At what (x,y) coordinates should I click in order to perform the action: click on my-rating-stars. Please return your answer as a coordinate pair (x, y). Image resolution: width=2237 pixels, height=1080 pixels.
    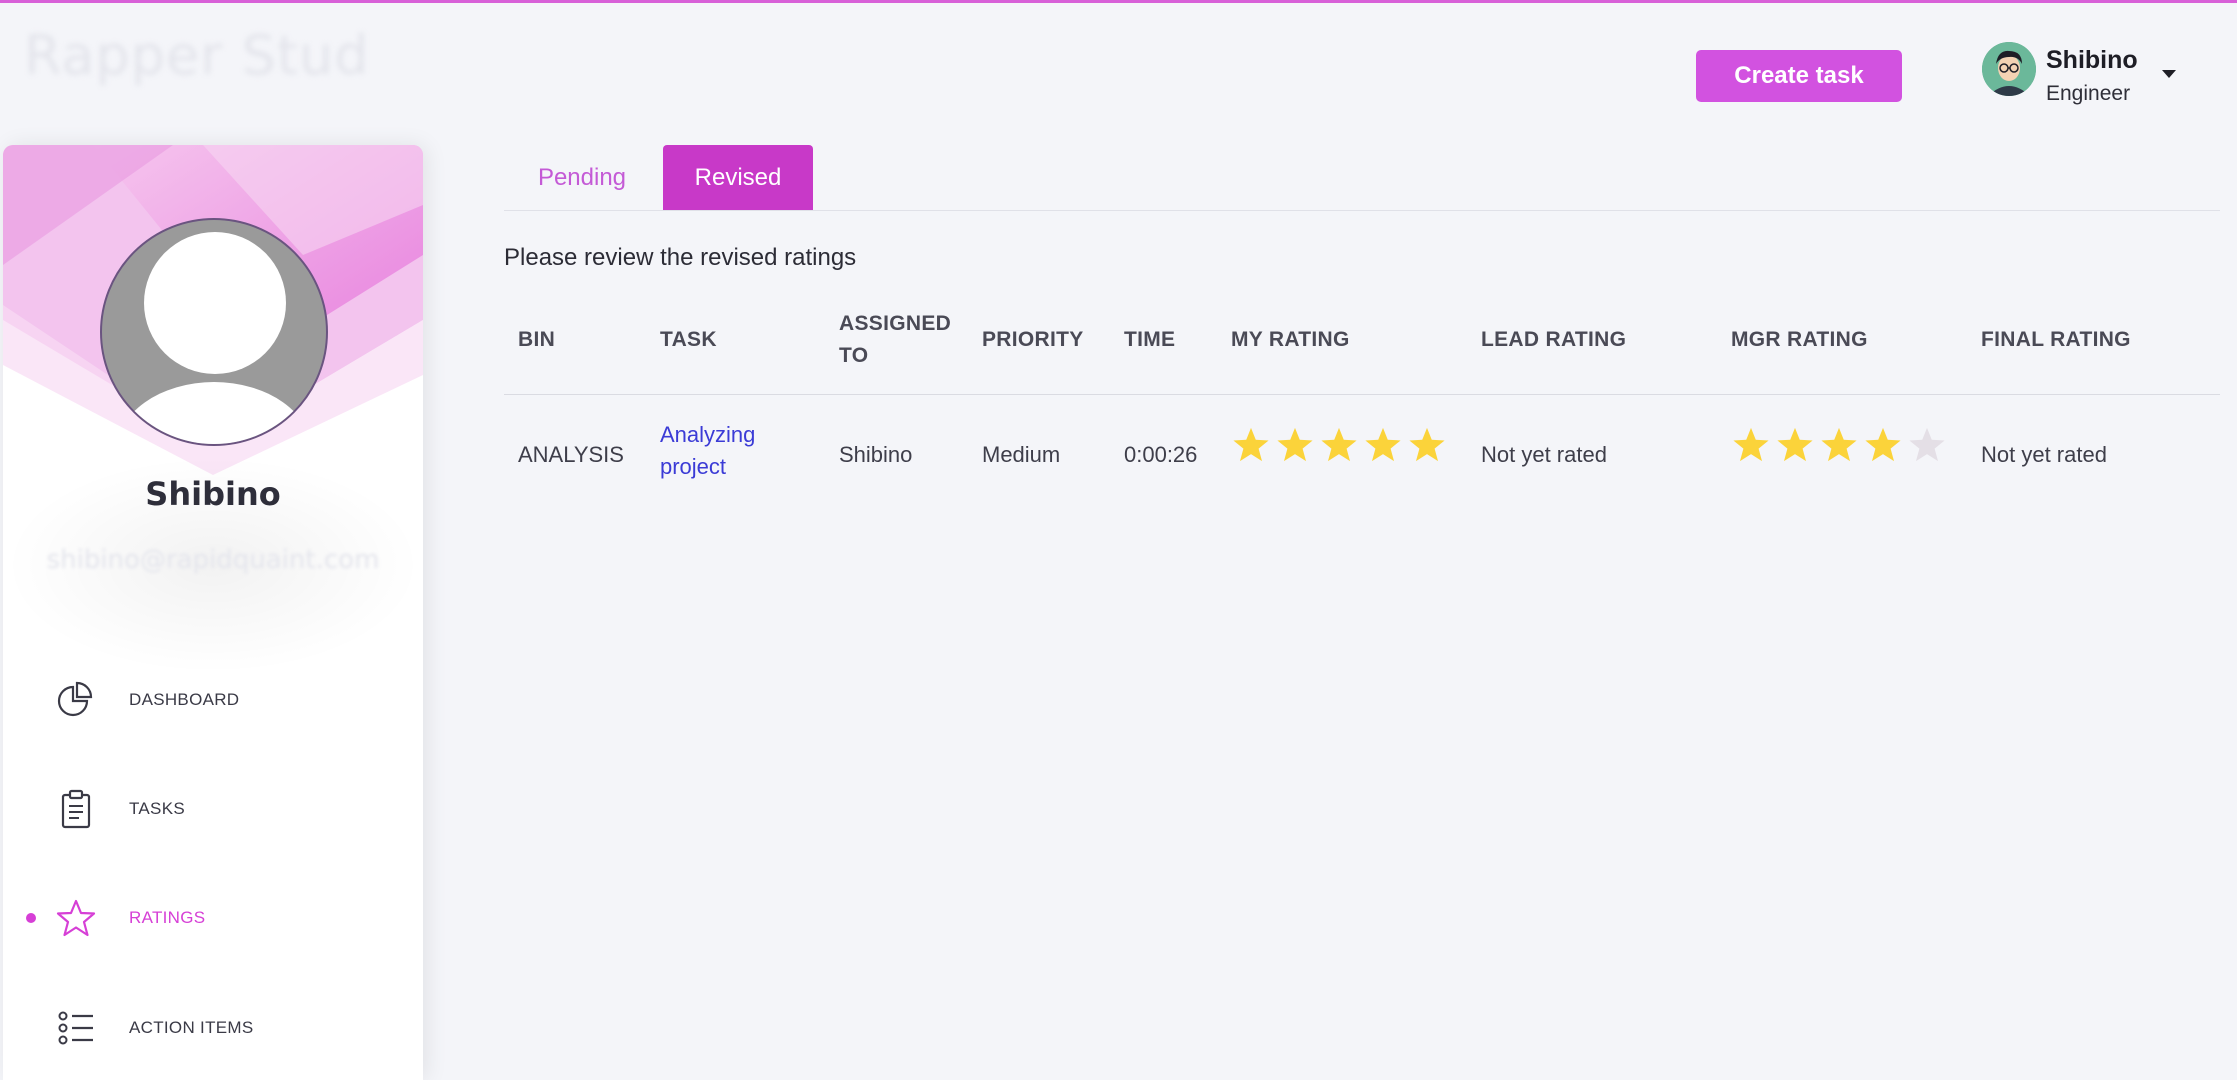
    Looking at the image, I should click on (1339, 445).